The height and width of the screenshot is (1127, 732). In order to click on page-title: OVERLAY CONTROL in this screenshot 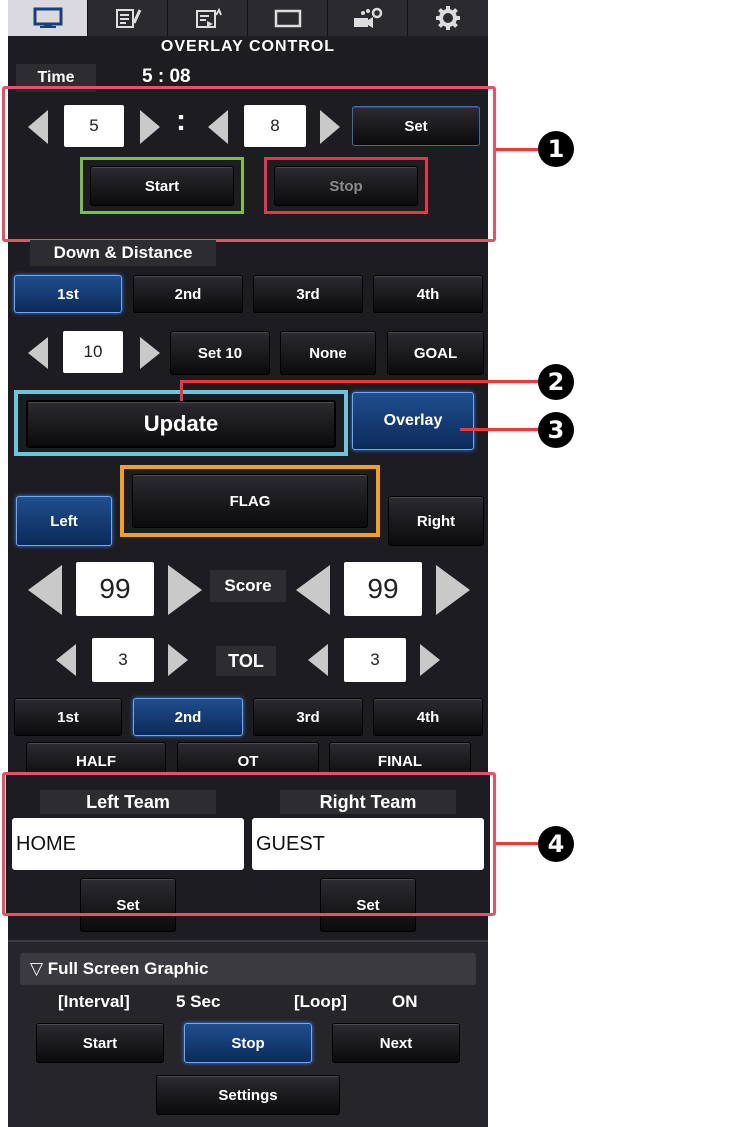, I will do `click(248, 47)`.